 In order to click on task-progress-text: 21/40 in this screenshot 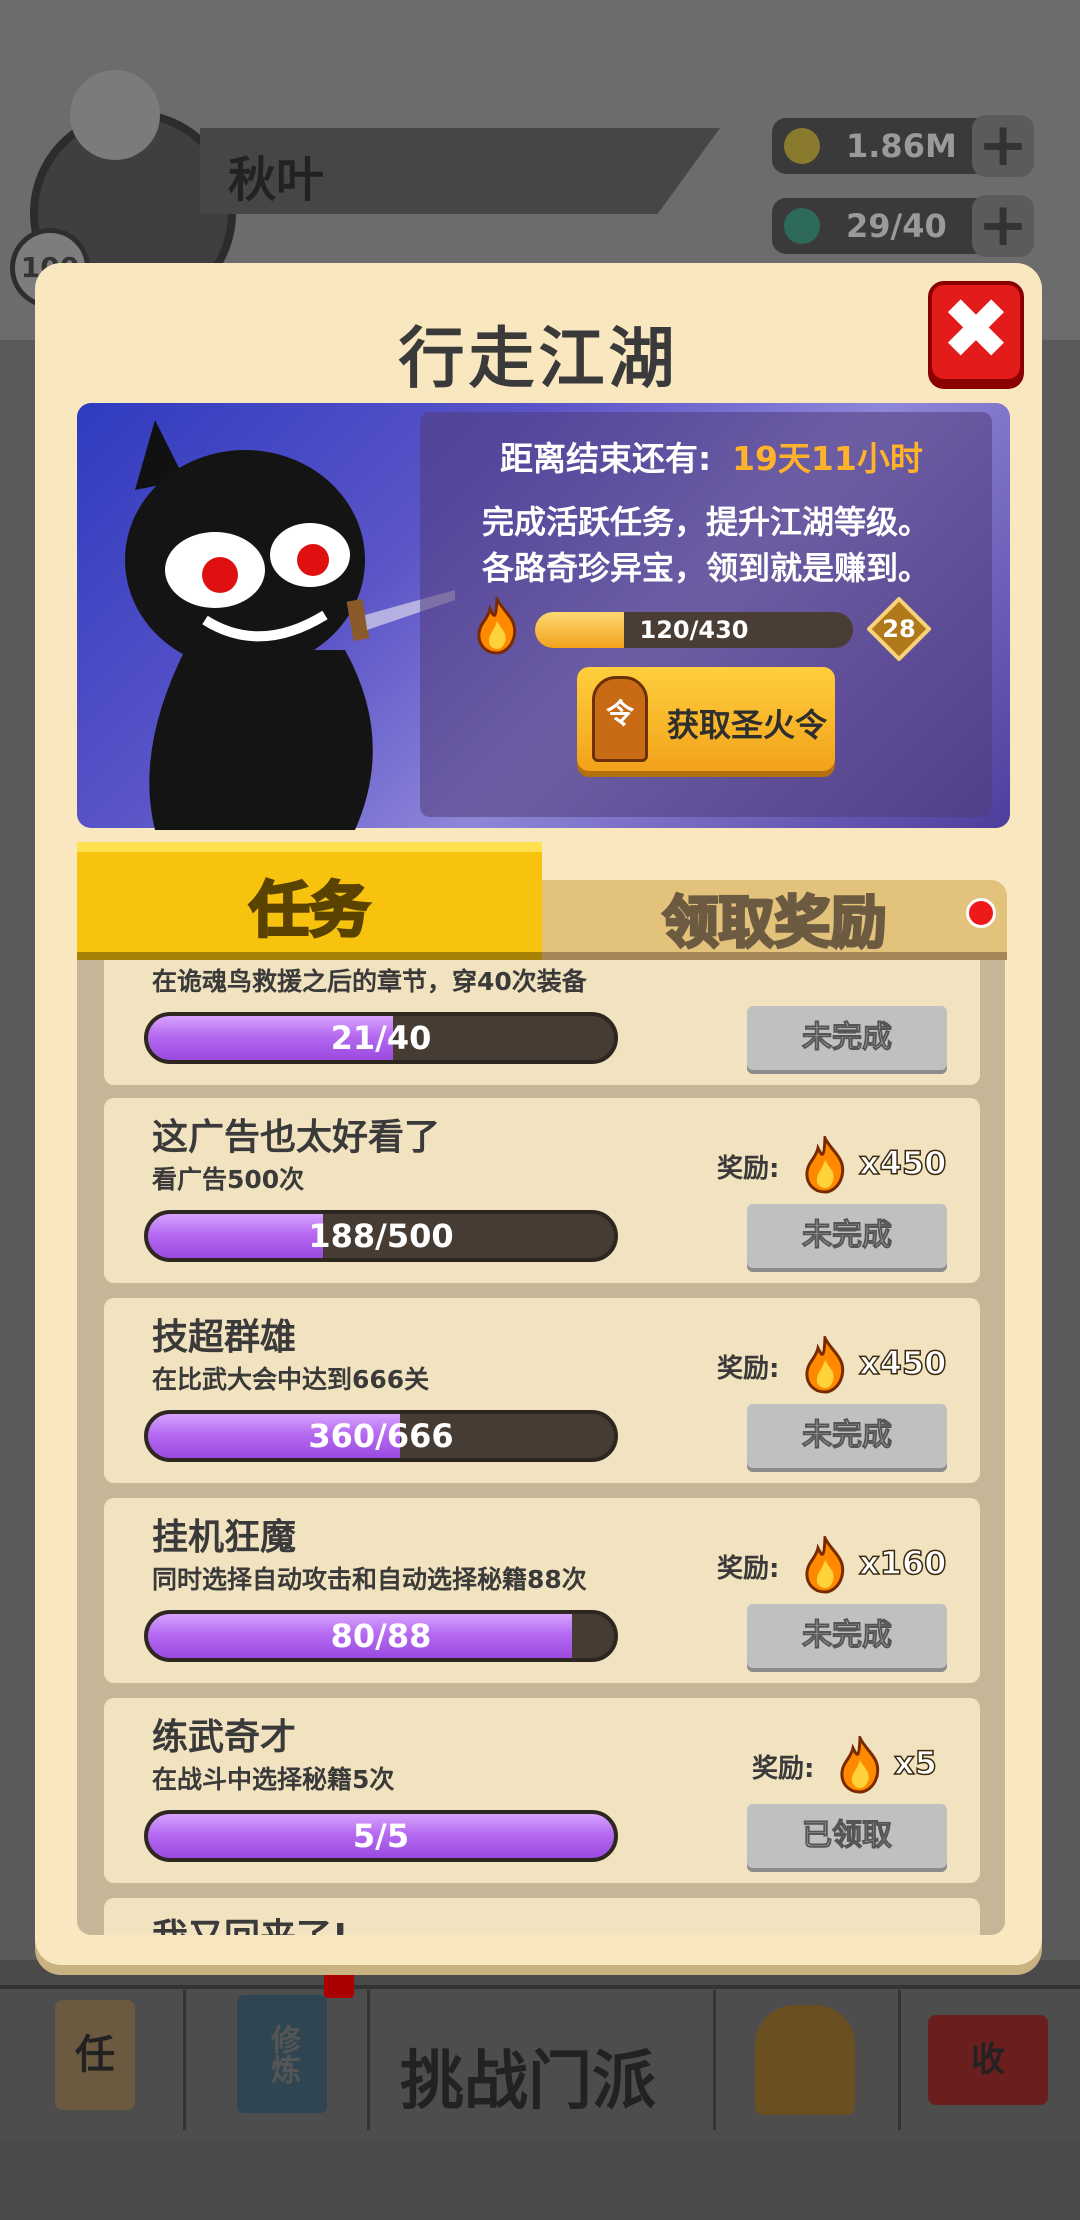, I will do `click(381, 1038)`.